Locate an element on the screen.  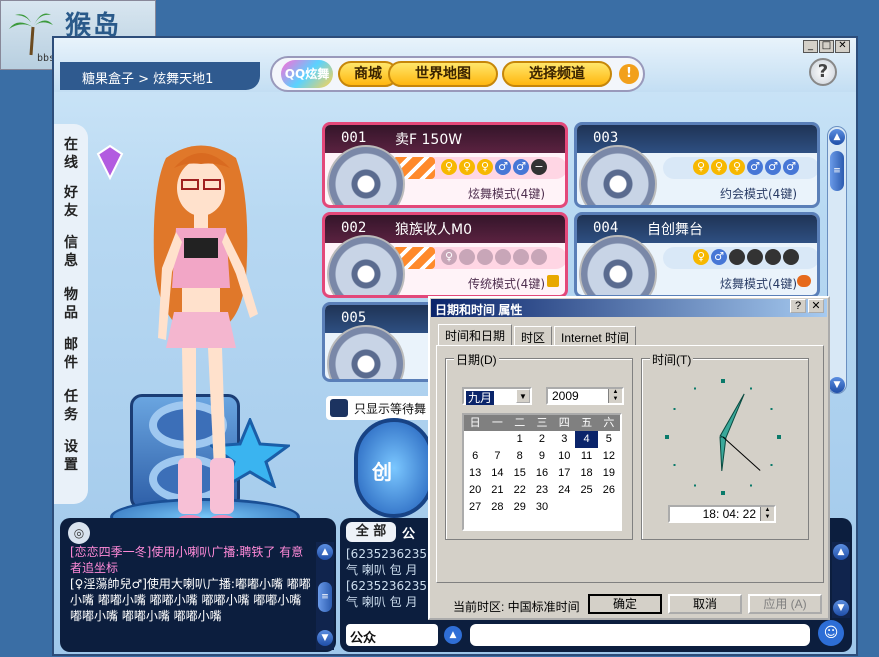
tab-timezone: 时区 is located at coordinates (533, 336).